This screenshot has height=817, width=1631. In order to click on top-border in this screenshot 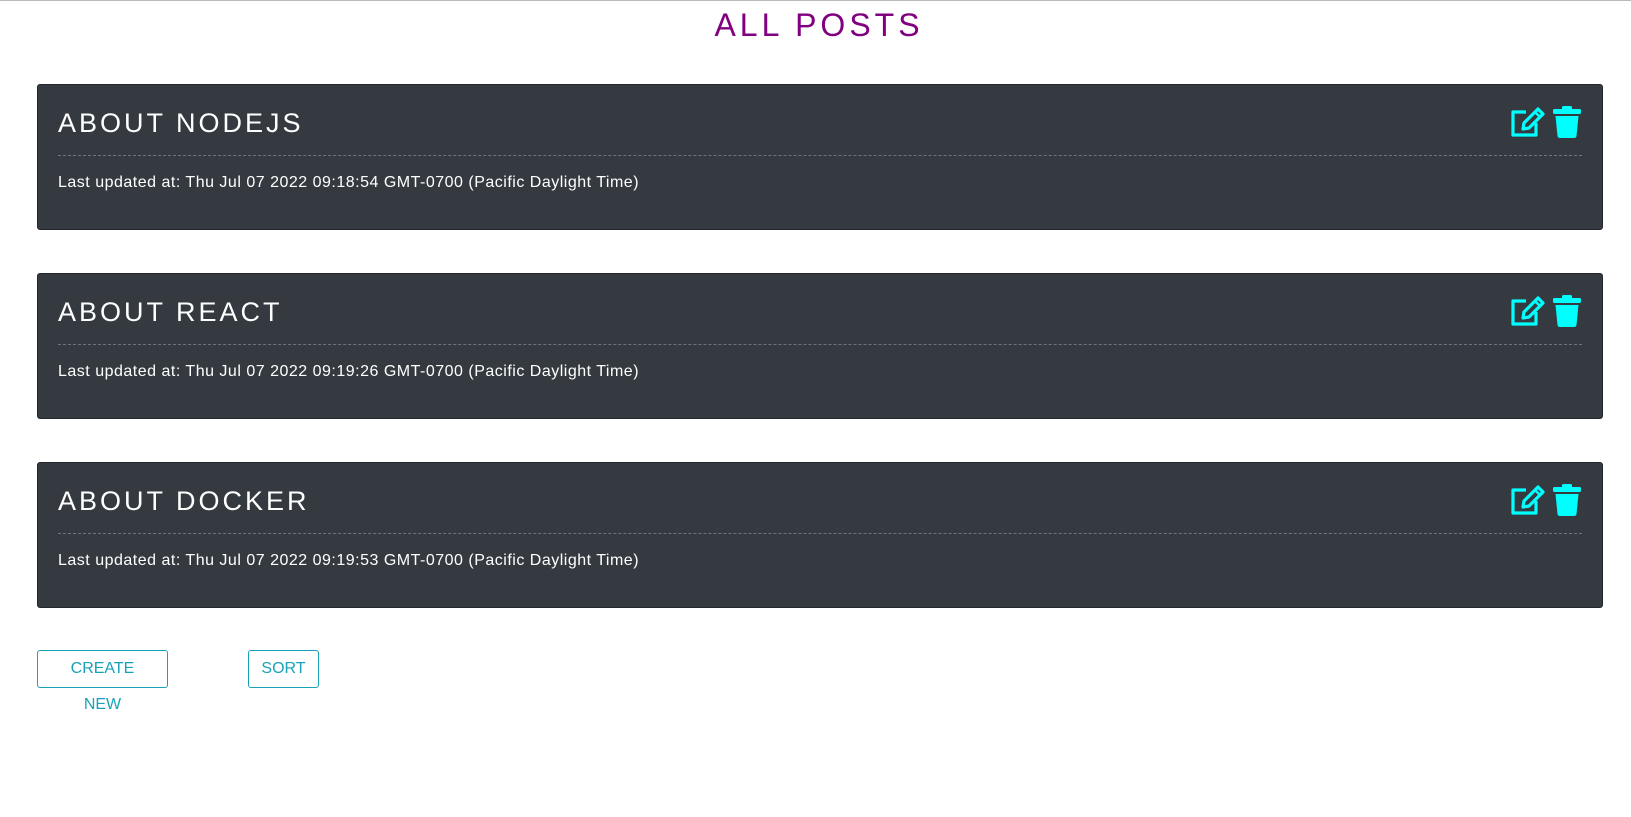, I will do `click(815, 0)`.